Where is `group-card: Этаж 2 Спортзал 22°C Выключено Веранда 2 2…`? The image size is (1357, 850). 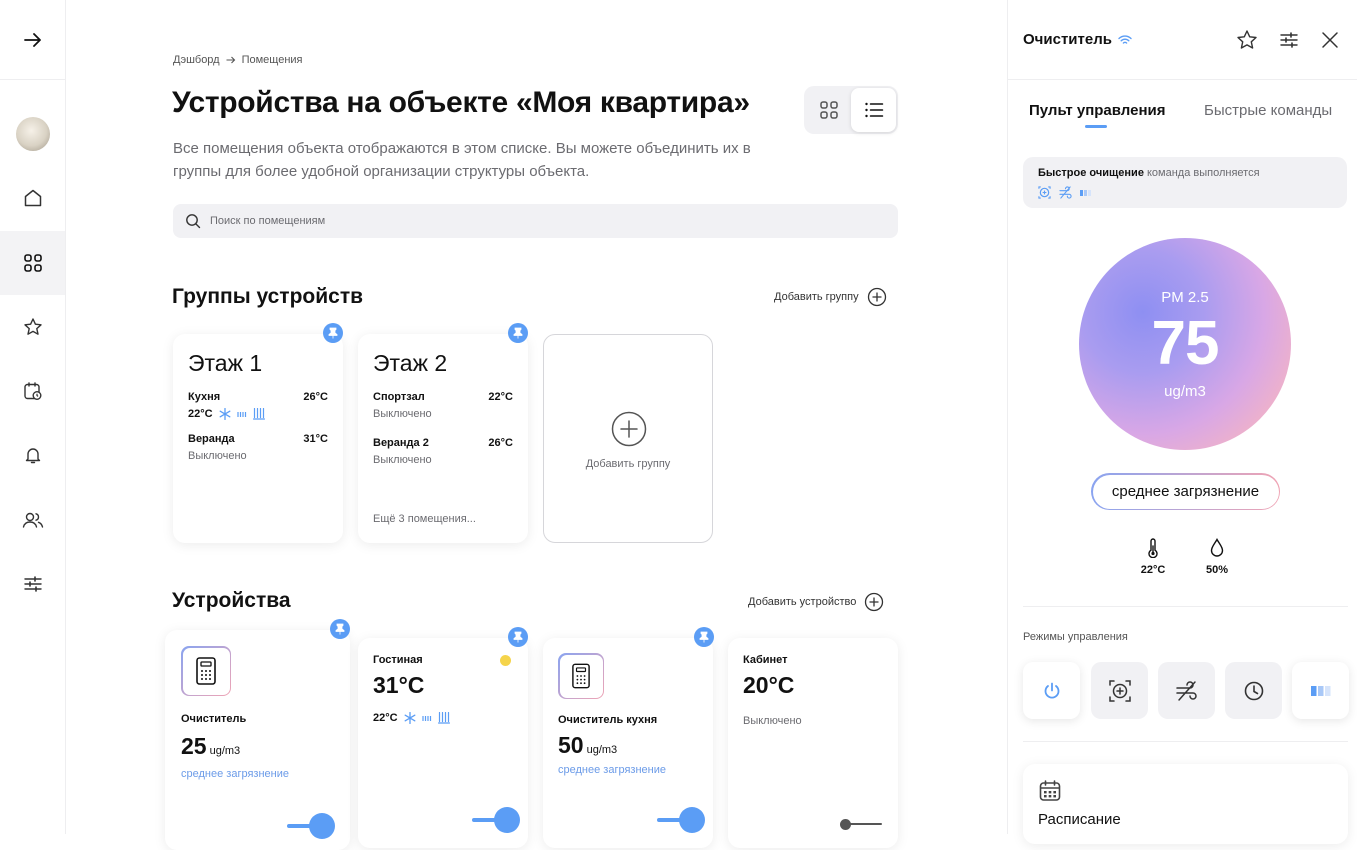
group-card: Этаж 2 Спортзал 22°C Выключено Веранда 2 2… is located at coordinates (443, 438).